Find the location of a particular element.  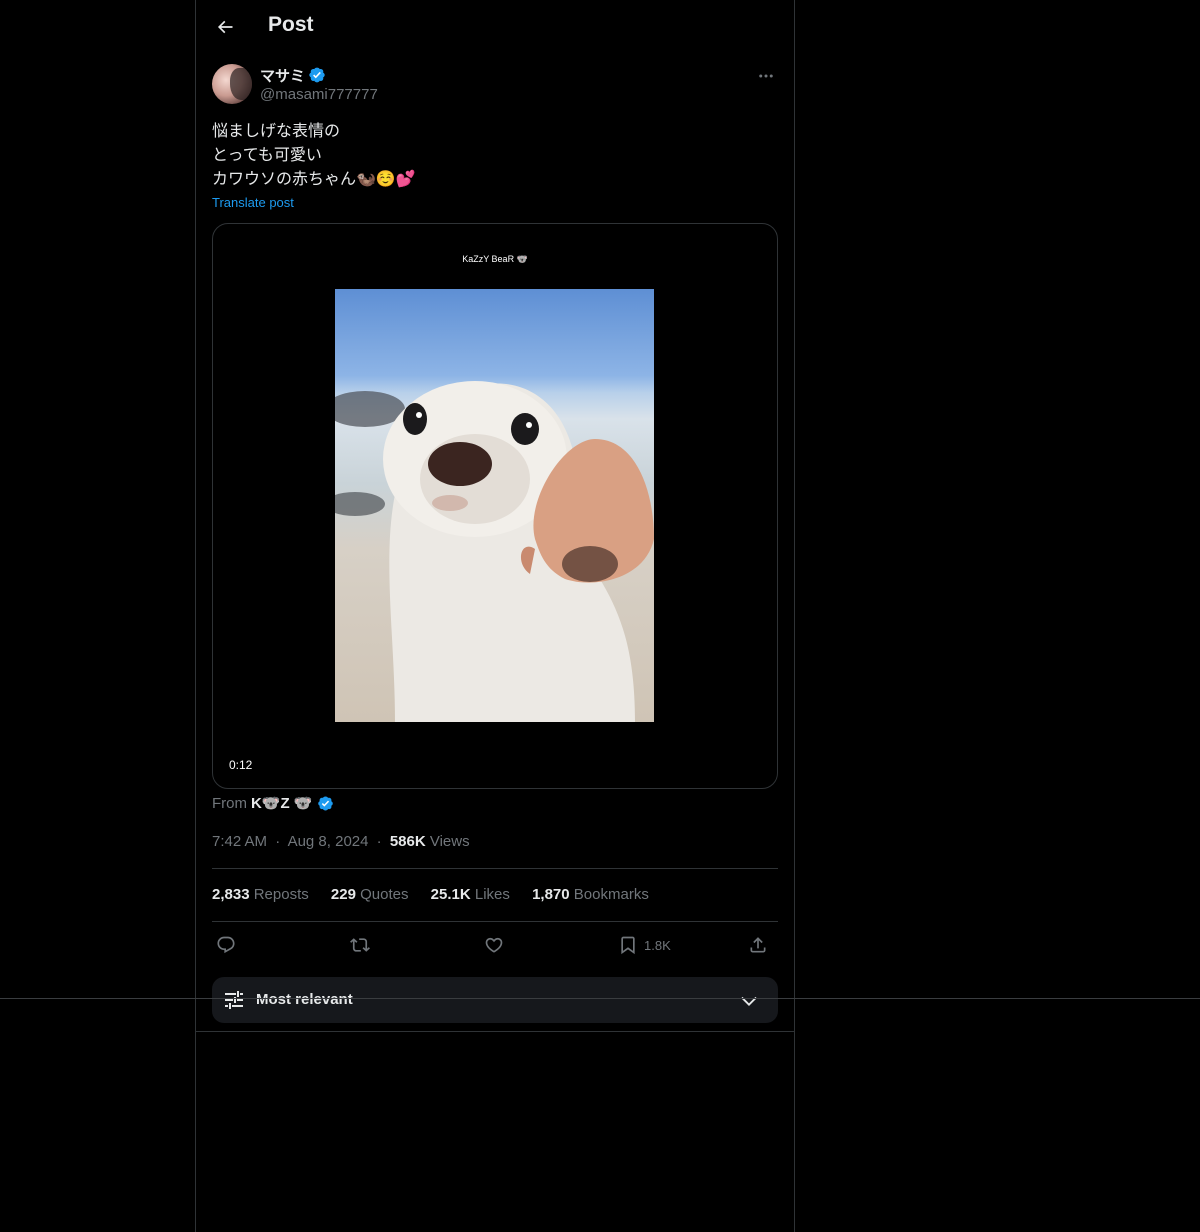

share-button is located at coordinates (758, 945).